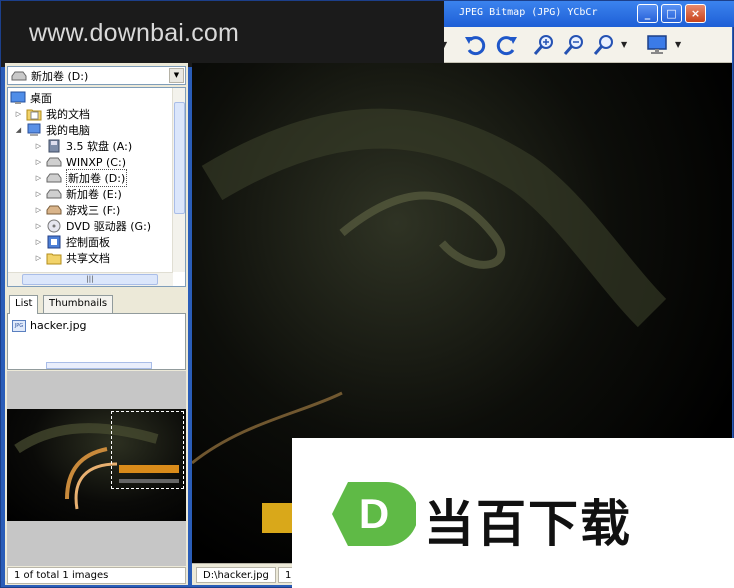  Describe the element at coordinates (34, 130) in the screenshot. I see `computer-icon` at that location.